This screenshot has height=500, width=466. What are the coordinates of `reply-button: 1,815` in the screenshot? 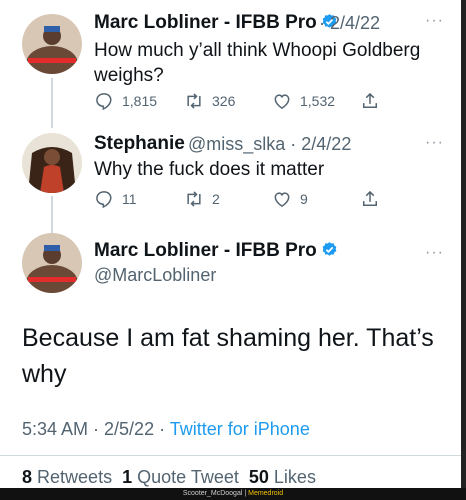 It's located at (139, 101).